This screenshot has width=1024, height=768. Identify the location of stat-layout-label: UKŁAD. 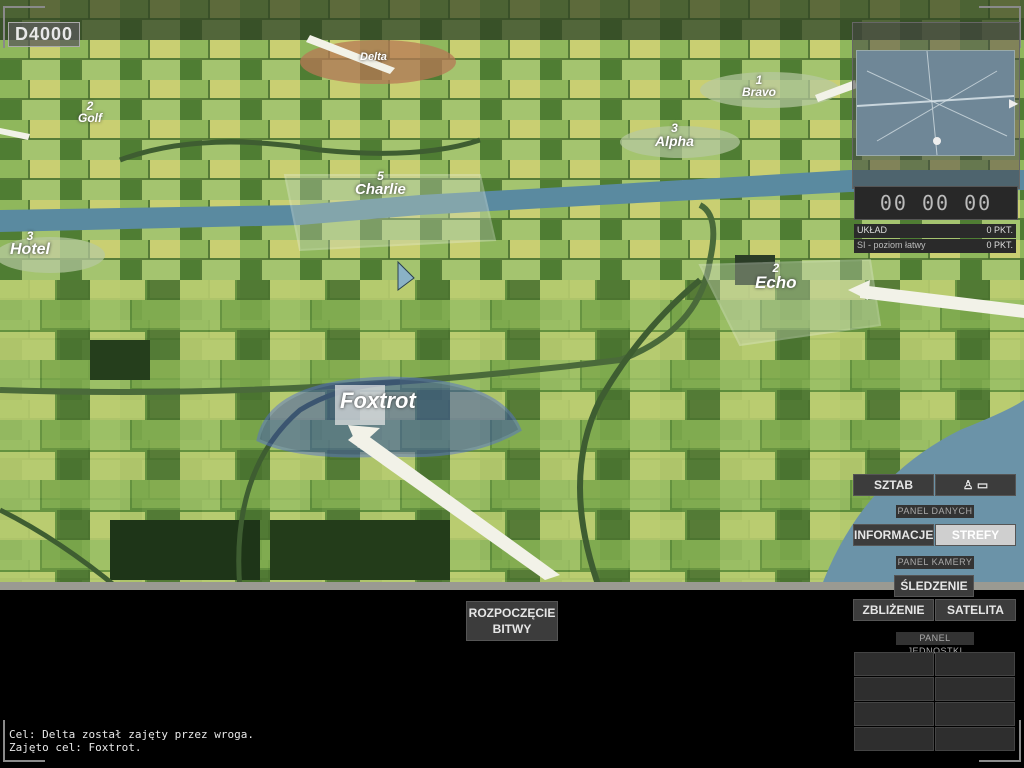
(872, 230).